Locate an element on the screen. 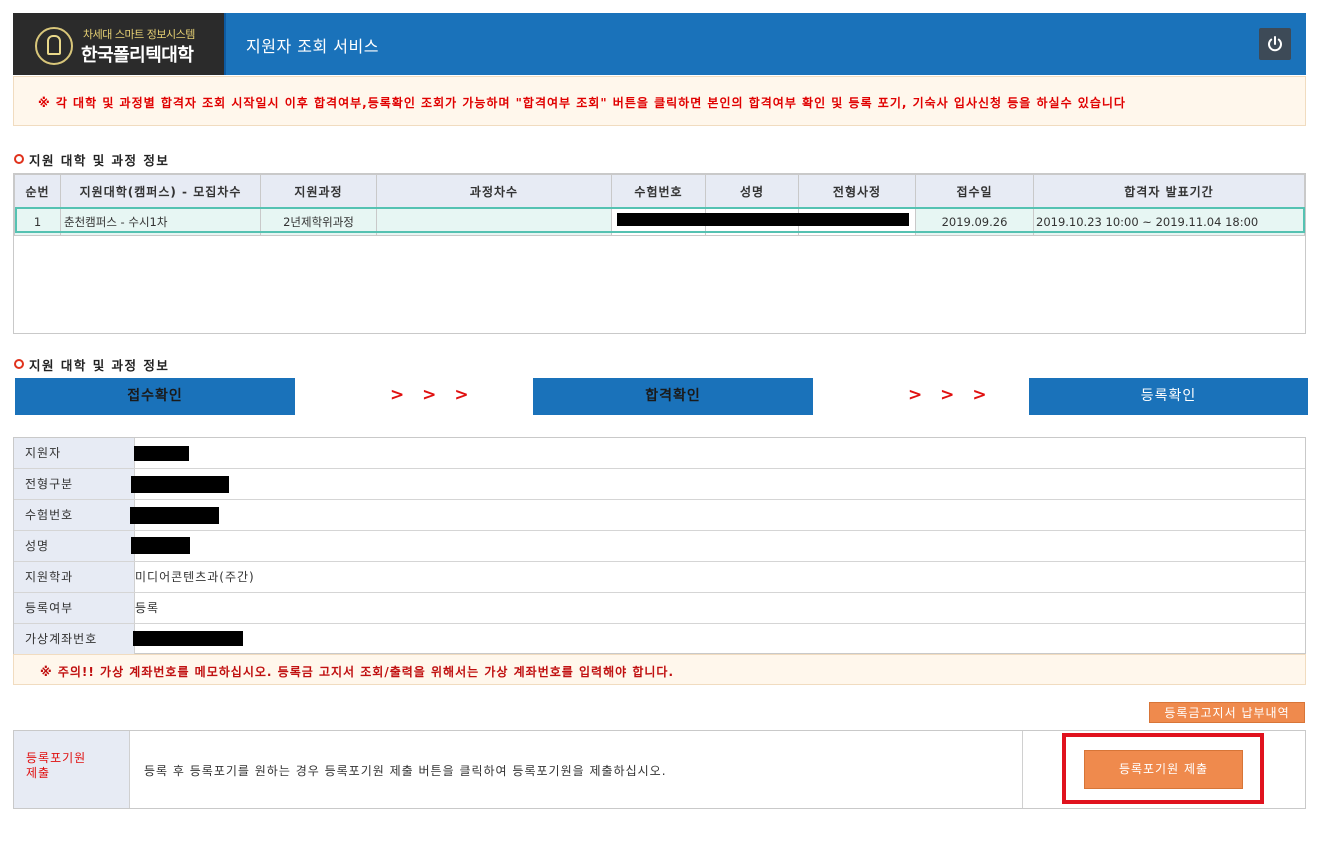  column-header: 지원과정 is located at coordinates (318, 191).